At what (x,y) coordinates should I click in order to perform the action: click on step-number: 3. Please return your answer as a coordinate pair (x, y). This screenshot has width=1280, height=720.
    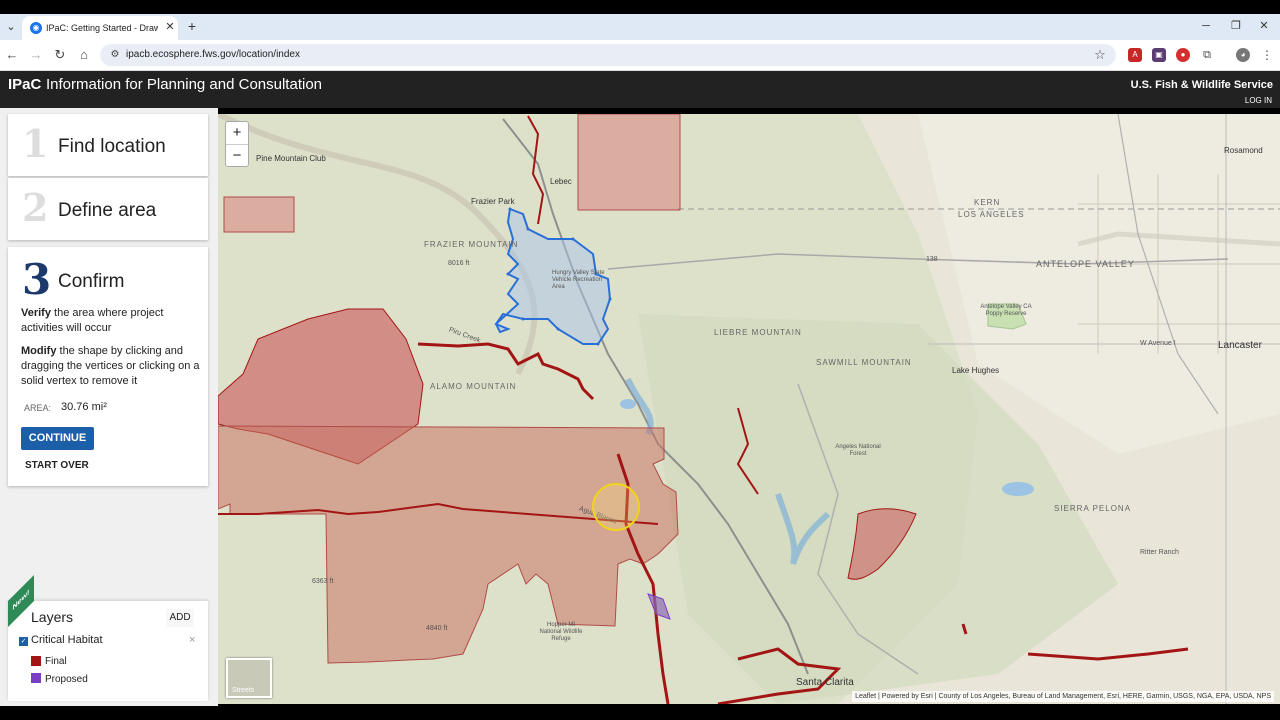
    Looking at the image, I should click on (37, 279).